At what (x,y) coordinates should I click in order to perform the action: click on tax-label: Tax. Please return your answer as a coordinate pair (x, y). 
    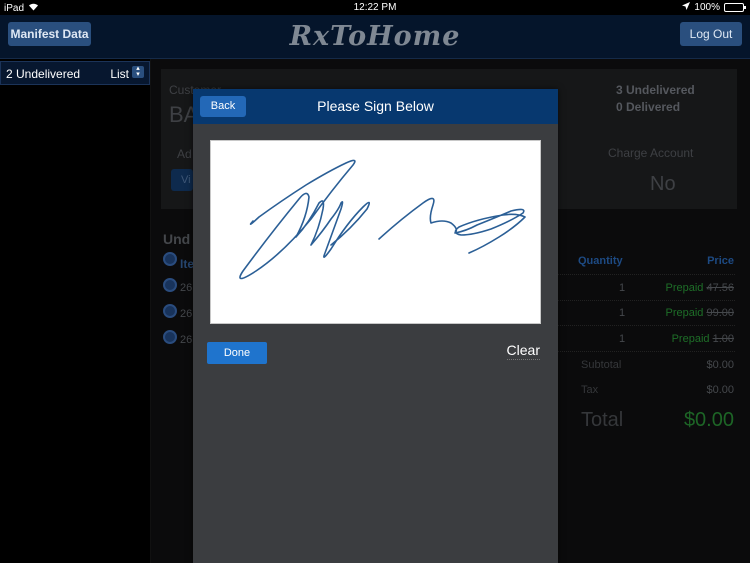
    Looking at the image, I should click on (590, 390).